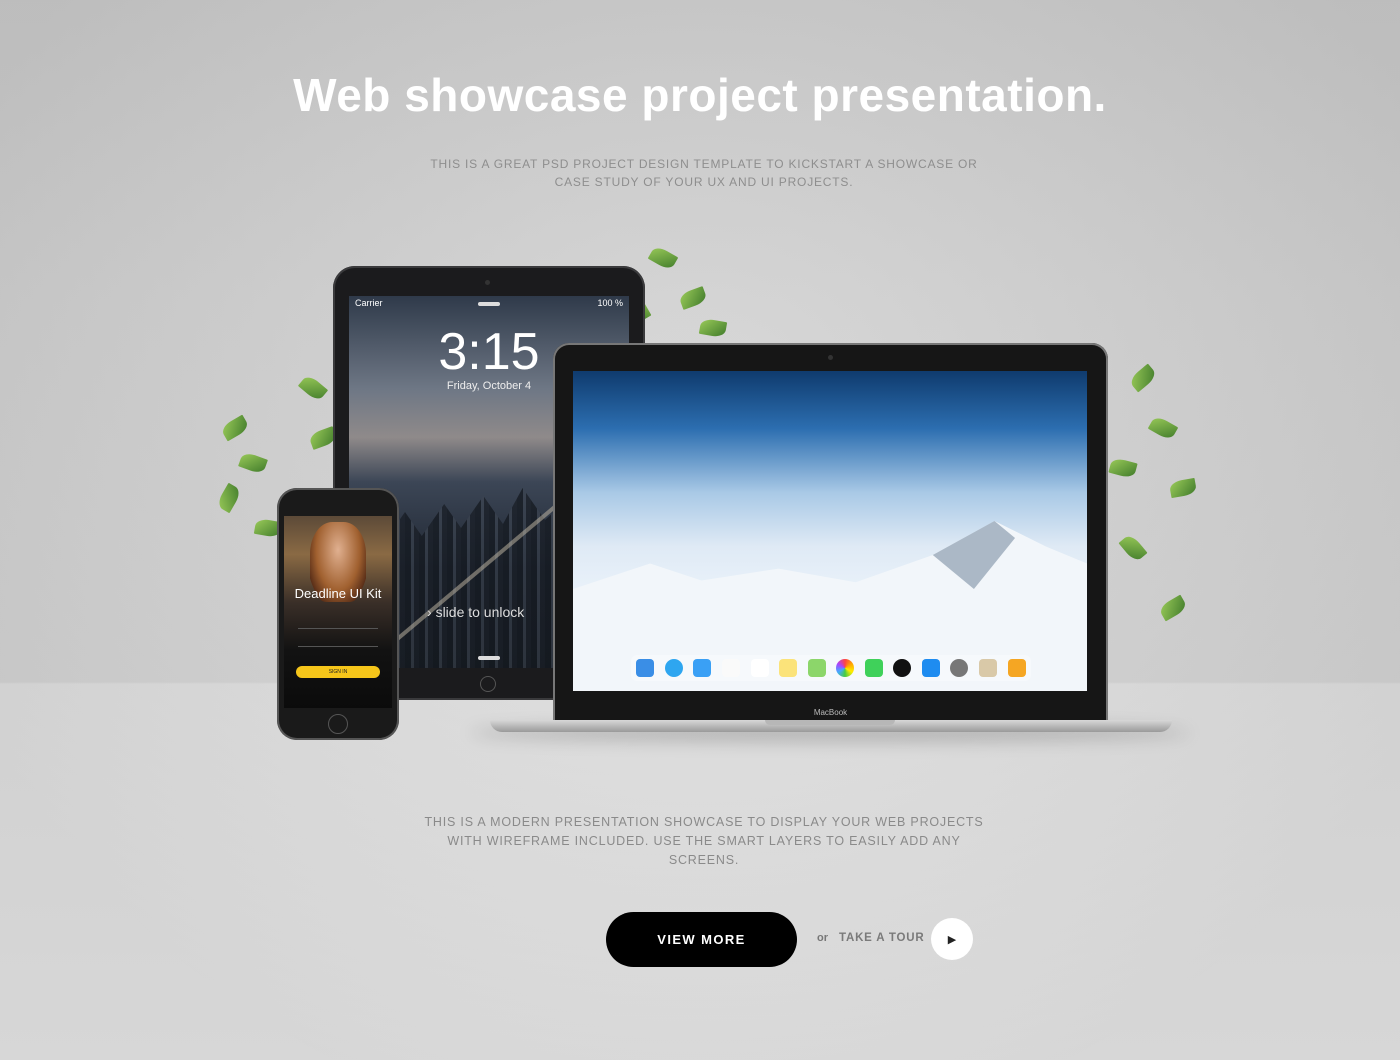 This screenshot has width=1400, height=1060. What do you see at coordinates (822, 938) in the screenshot?
I see `or-label: or` at bounding box center [822, 938].